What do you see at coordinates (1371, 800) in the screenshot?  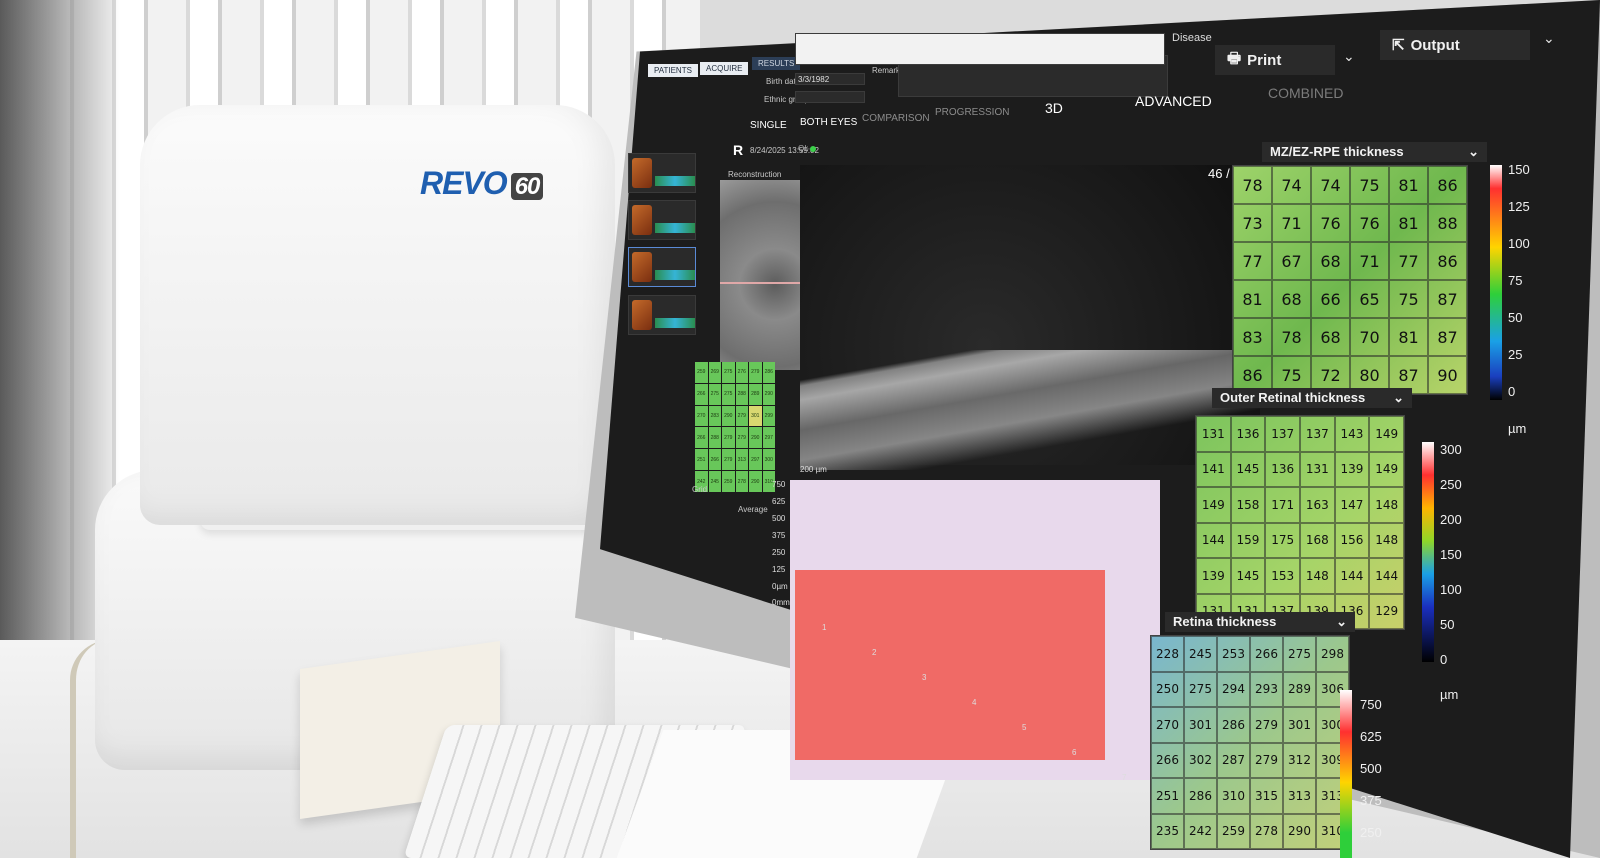 I see `scale-tick: 375` at bounding box center [1371, 800].